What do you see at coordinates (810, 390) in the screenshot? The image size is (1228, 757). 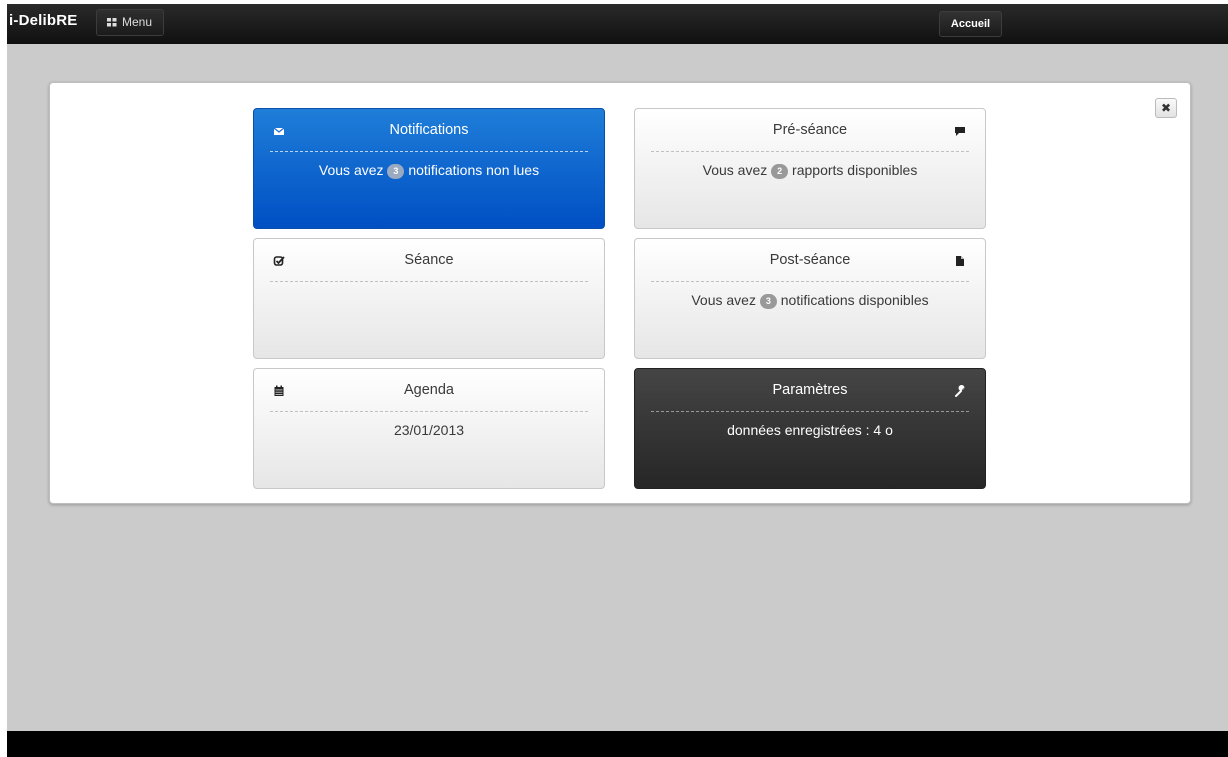 I see `tile-title: Paramètres` at bounding box center [810, 390].